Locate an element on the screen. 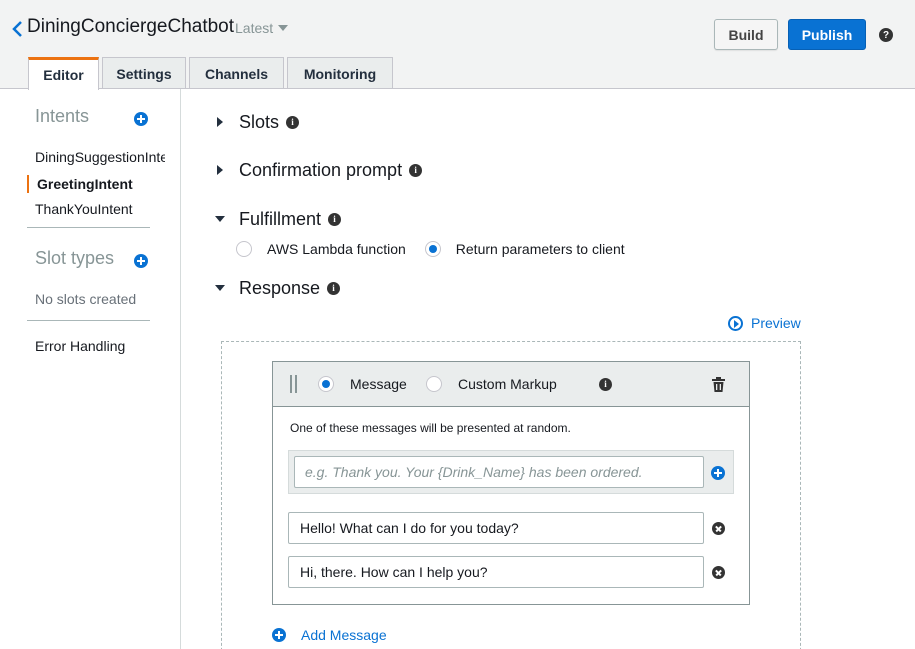  tab-editor: Editor is located at coordinates (63, 73).